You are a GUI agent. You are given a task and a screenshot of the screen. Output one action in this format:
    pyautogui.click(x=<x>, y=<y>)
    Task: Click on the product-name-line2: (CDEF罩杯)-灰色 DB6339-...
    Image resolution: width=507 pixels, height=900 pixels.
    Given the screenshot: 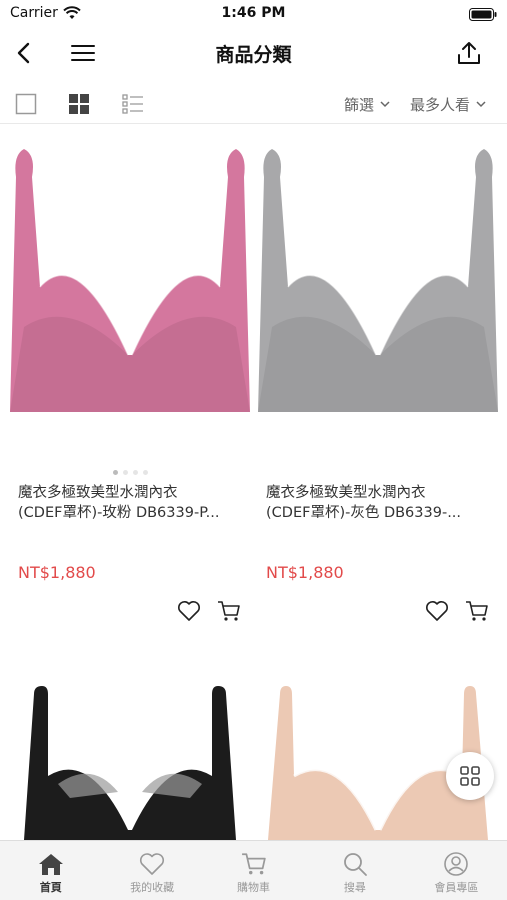 What is the action you would take?
    pyautogui.click(x=364, y=513)
    